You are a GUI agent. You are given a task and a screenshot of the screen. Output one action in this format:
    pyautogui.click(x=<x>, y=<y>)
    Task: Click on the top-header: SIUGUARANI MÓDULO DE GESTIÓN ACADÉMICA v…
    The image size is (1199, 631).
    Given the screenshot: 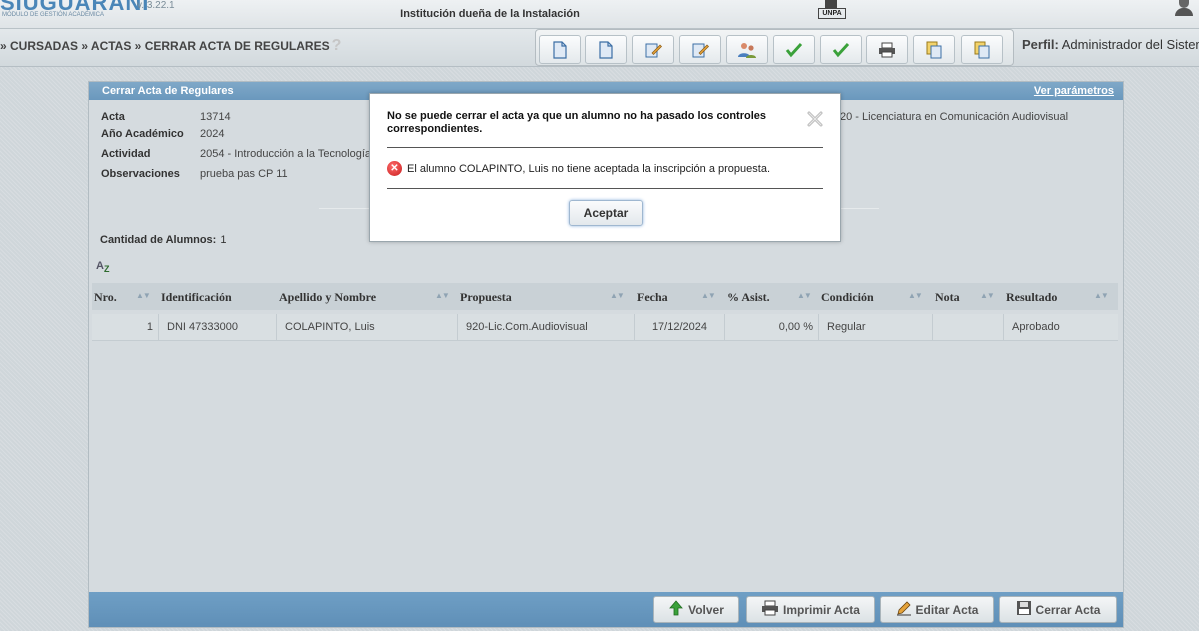 What is the action you would take?
    pyautogui.click(x=599, y=14)
    